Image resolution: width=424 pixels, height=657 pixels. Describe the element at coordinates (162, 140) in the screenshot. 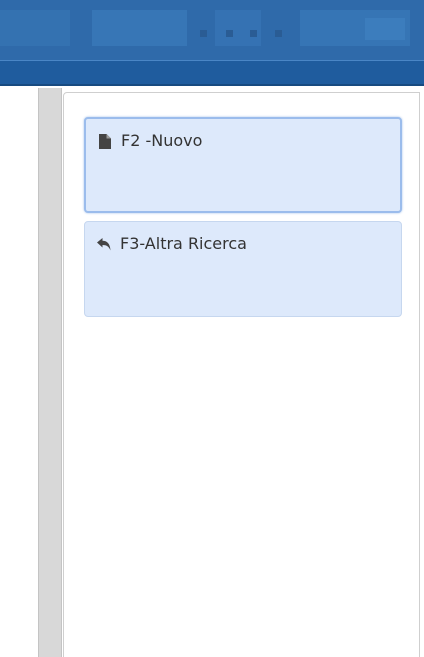

I see `new-button-label: F2 -Nuovo` at that location.